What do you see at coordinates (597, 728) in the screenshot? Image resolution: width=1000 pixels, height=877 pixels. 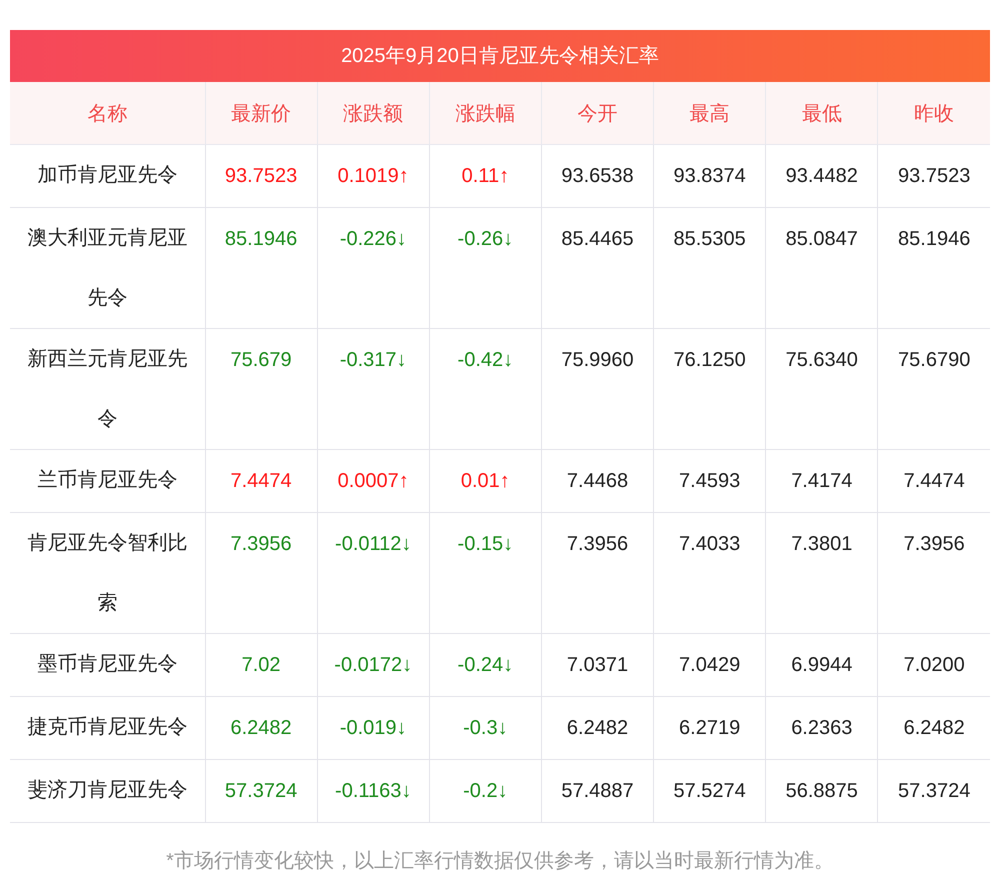 I see `open-price: 6.2482` at bounding box center [597, 728].